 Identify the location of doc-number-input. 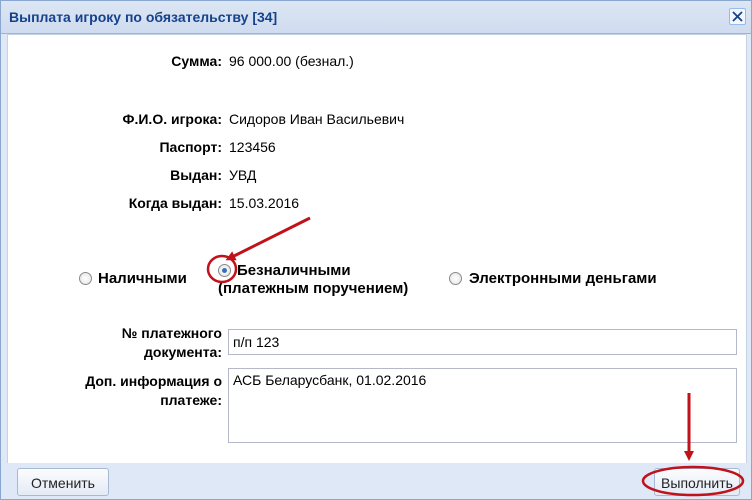
(482, 342).